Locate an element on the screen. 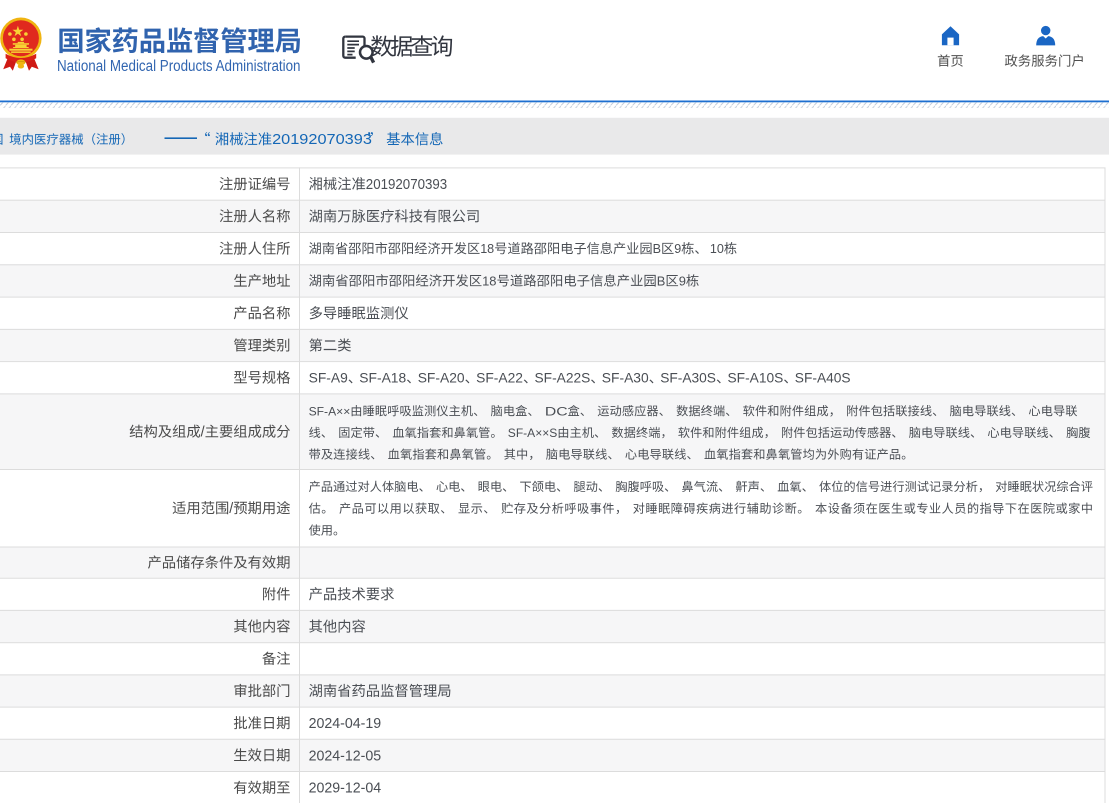  svg-text:National Medical Products Admi: National Medical Products Administration is located at coordinates (179, 66).